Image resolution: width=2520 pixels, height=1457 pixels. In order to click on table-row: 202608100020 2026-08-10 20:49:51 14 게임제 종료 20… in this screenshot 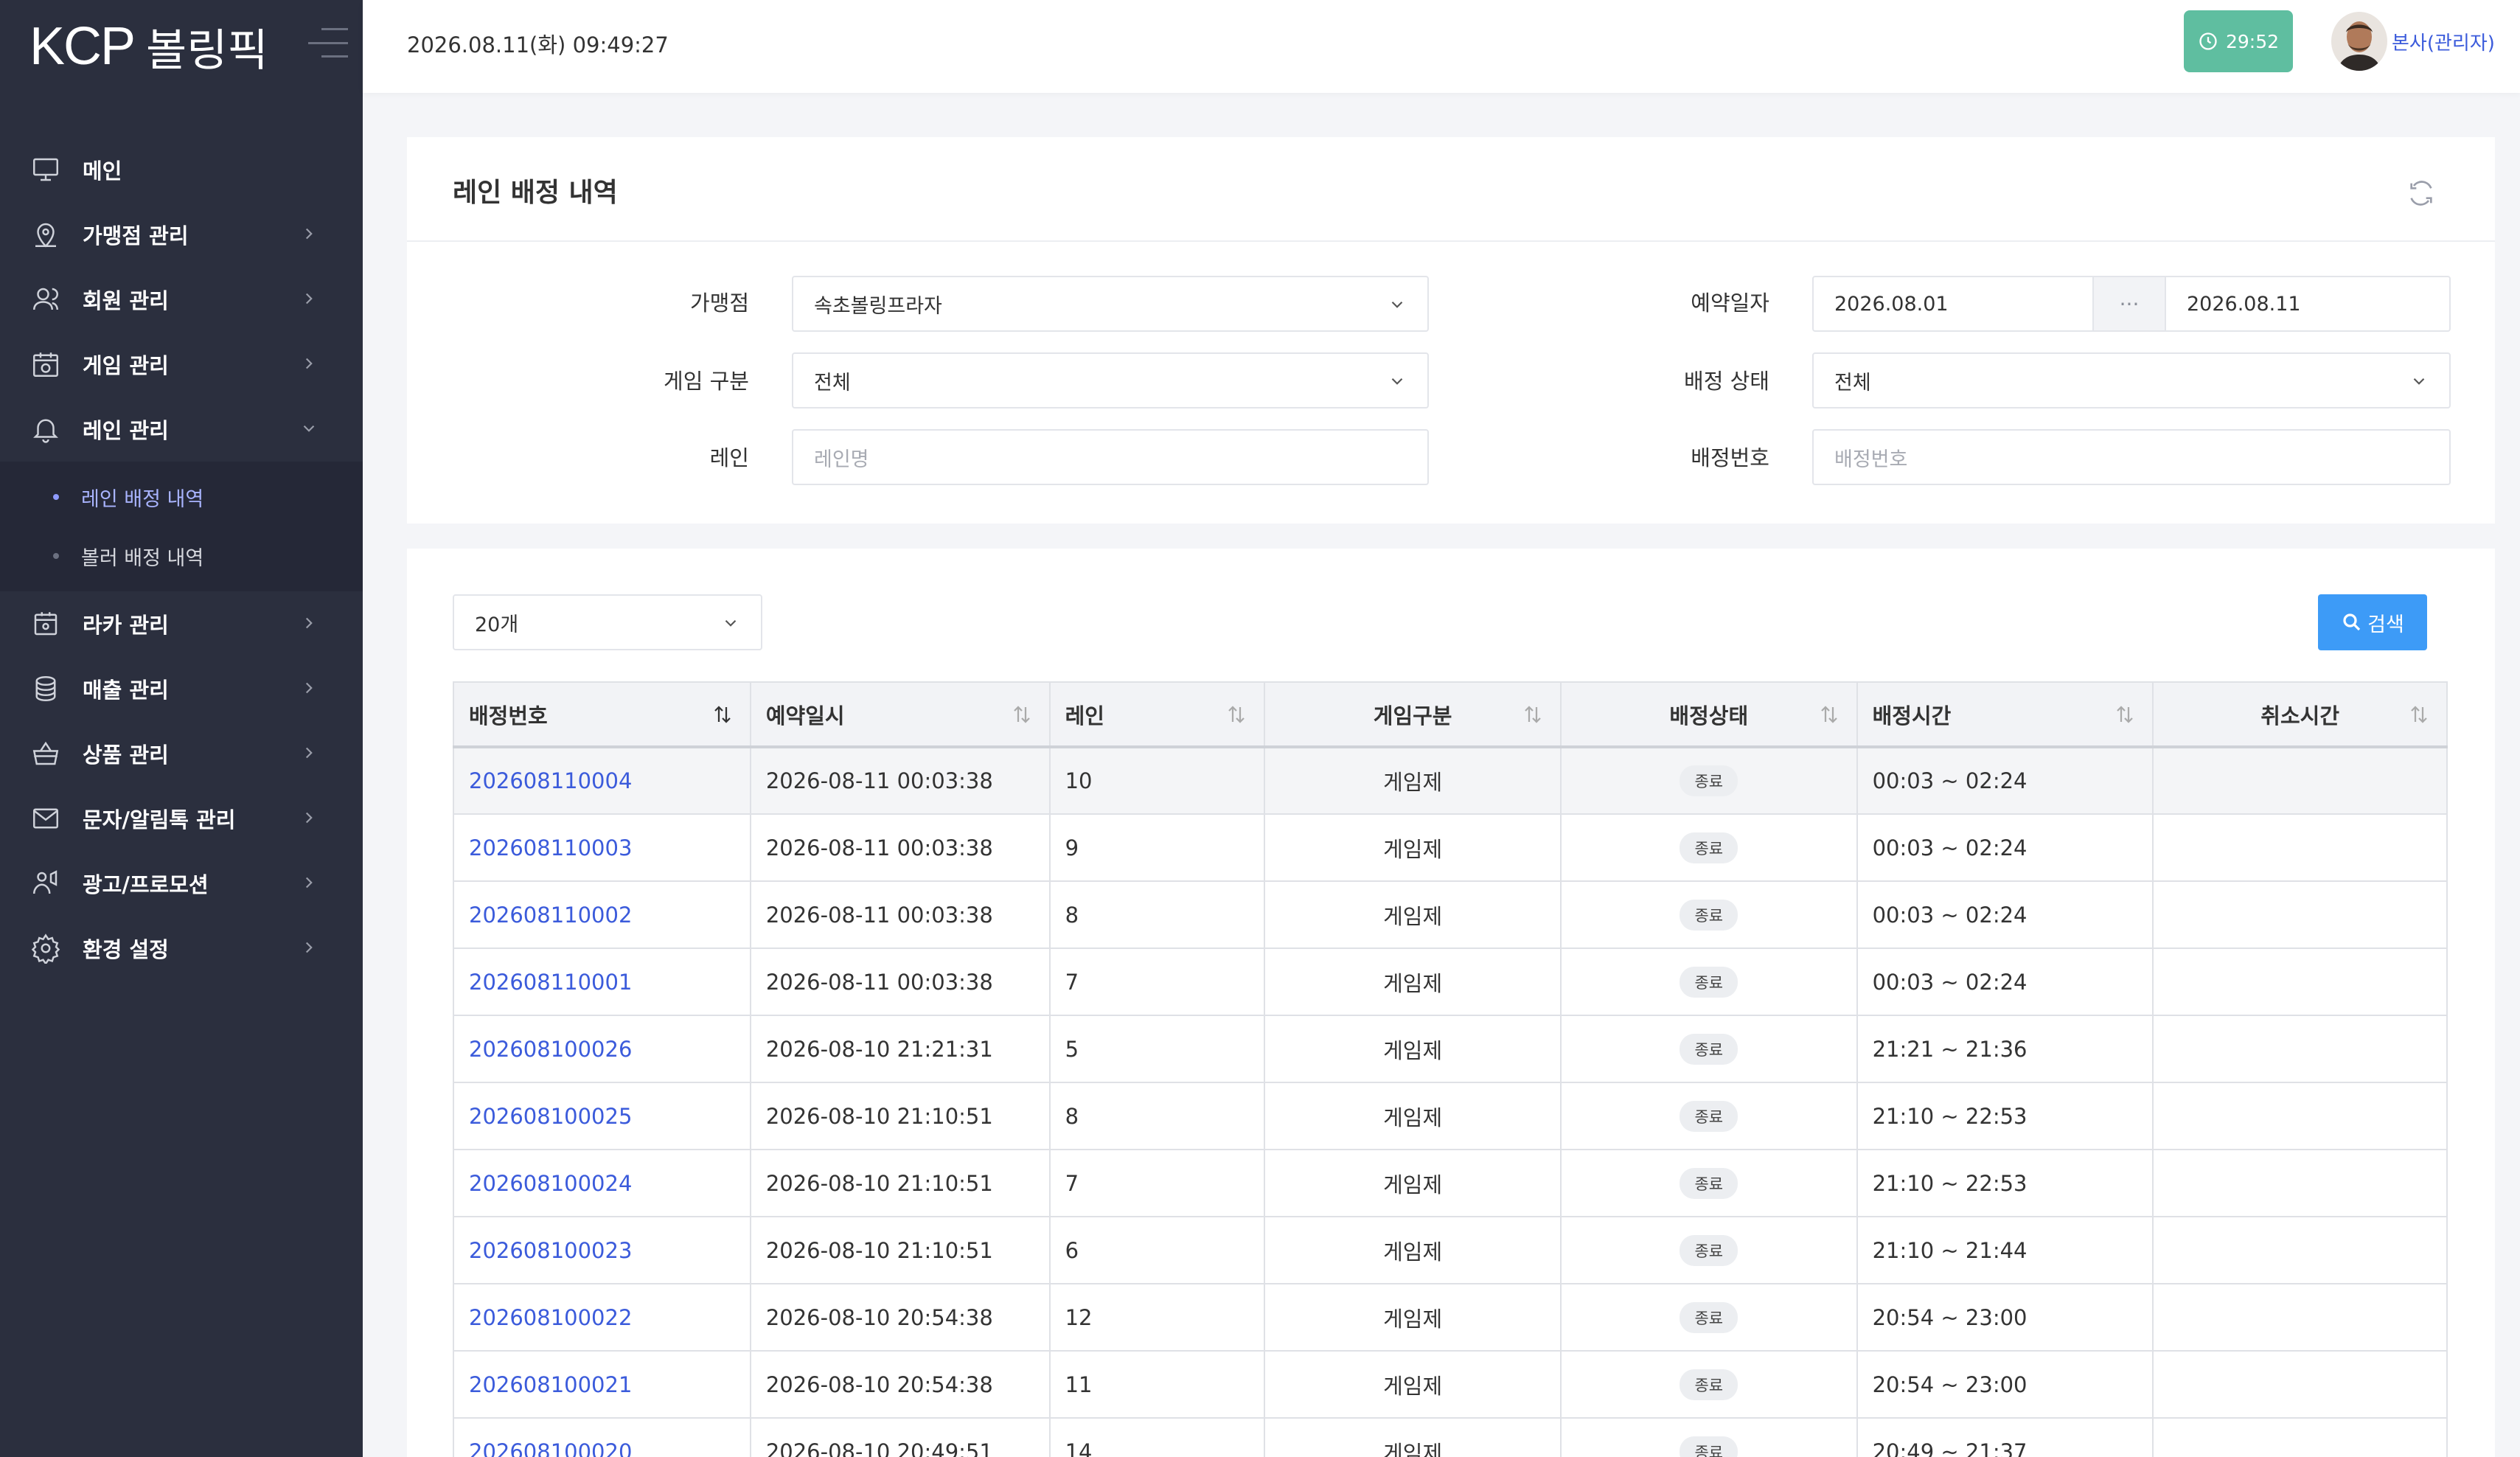, I will do `click(1450, 1437)`.